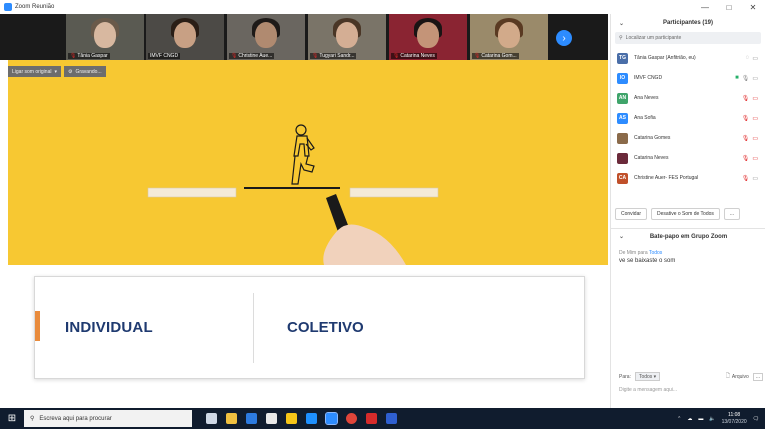 The width and height of the screenshot is (765, 429). Describe the element at coordinates (688, 98) in the screenshot. I see `participant-row: AN Ana Neves 🎙 ▭` at that location.